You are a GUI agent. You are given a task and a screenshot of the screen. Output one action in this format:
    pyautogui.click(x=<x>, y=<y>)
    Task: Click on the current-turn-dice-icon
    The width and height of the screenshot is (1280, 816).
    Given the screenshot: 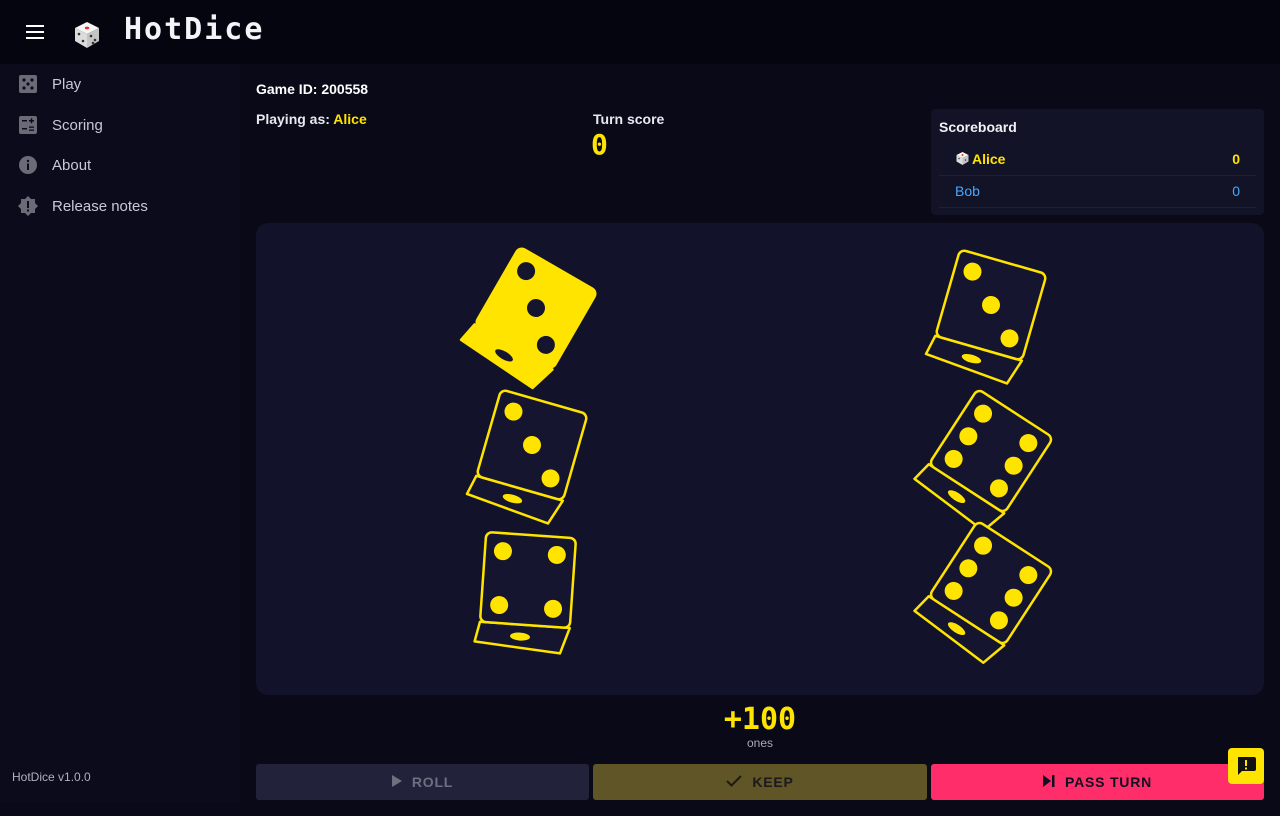 What is the action you would take?
    pyautogui.click(x=962, y=158)
    